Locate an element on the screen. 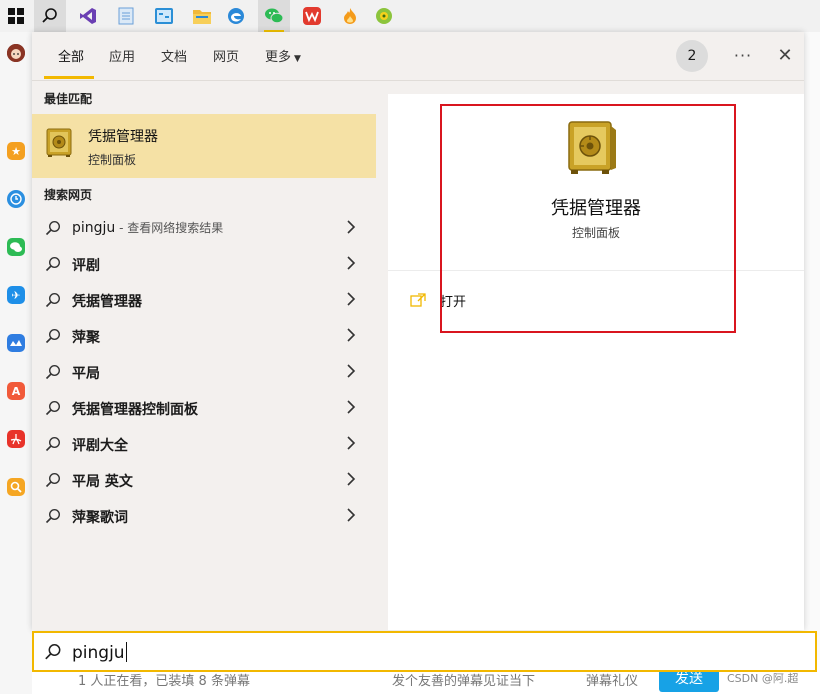 Image resolution: width=820 pixels, height=694 pixels. active-tab-indicator is located at coordinates (69, 77).